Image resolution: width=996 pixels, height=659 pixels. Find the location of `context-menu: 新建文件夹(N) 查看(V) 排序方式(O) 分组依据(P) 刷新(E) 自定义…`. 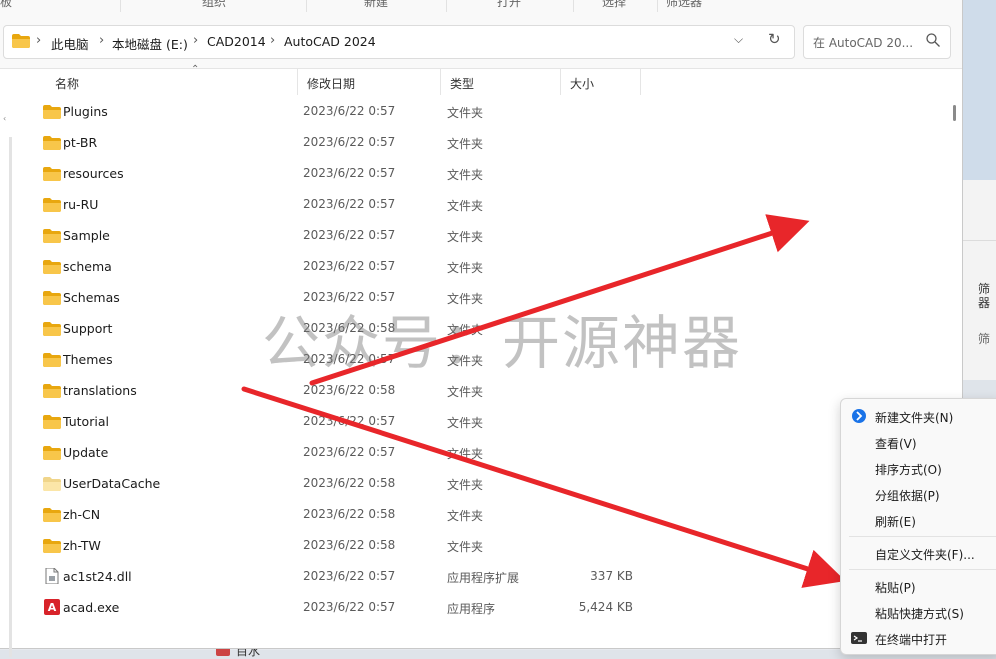

context-menu: 新建文件夹(N) 查看(V) 排序方式(O) 分组依据(P) 刷新(E) 自定义… is located at coordinates (918, 526).